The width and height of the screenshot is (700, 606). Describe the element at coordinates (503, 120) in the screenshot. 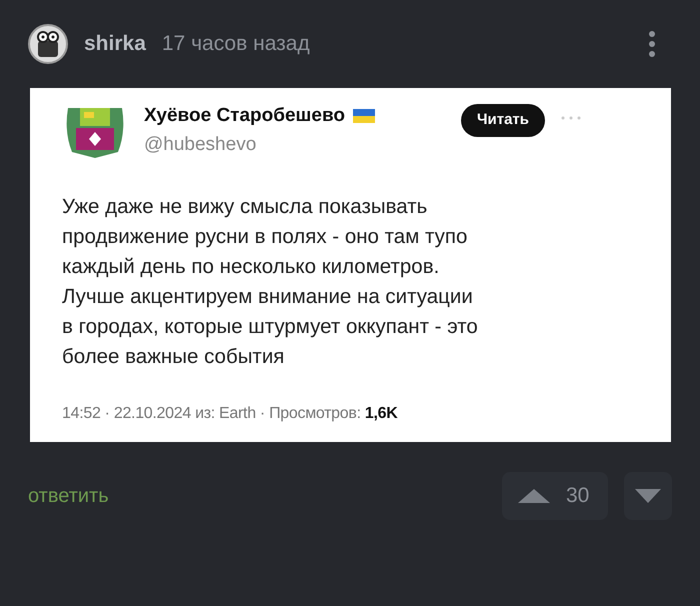

I see `follow-button: Читать` at that location.